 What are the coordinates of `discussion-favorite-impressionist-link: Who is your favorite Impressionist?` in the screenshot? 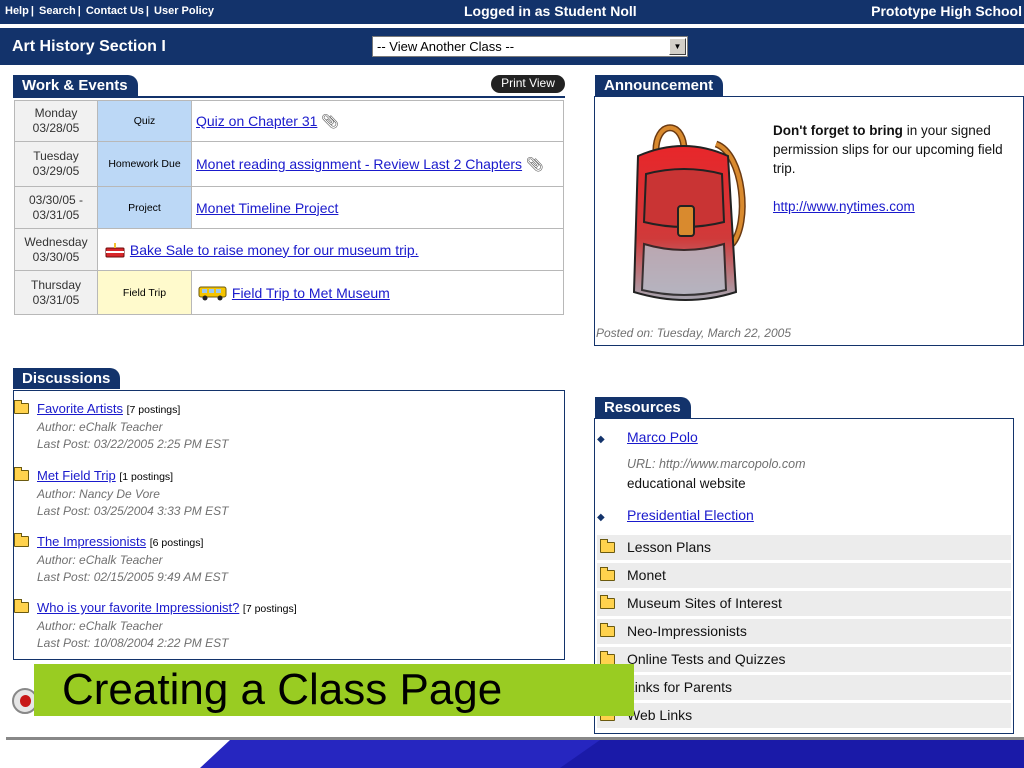 It's located at (138, 607).